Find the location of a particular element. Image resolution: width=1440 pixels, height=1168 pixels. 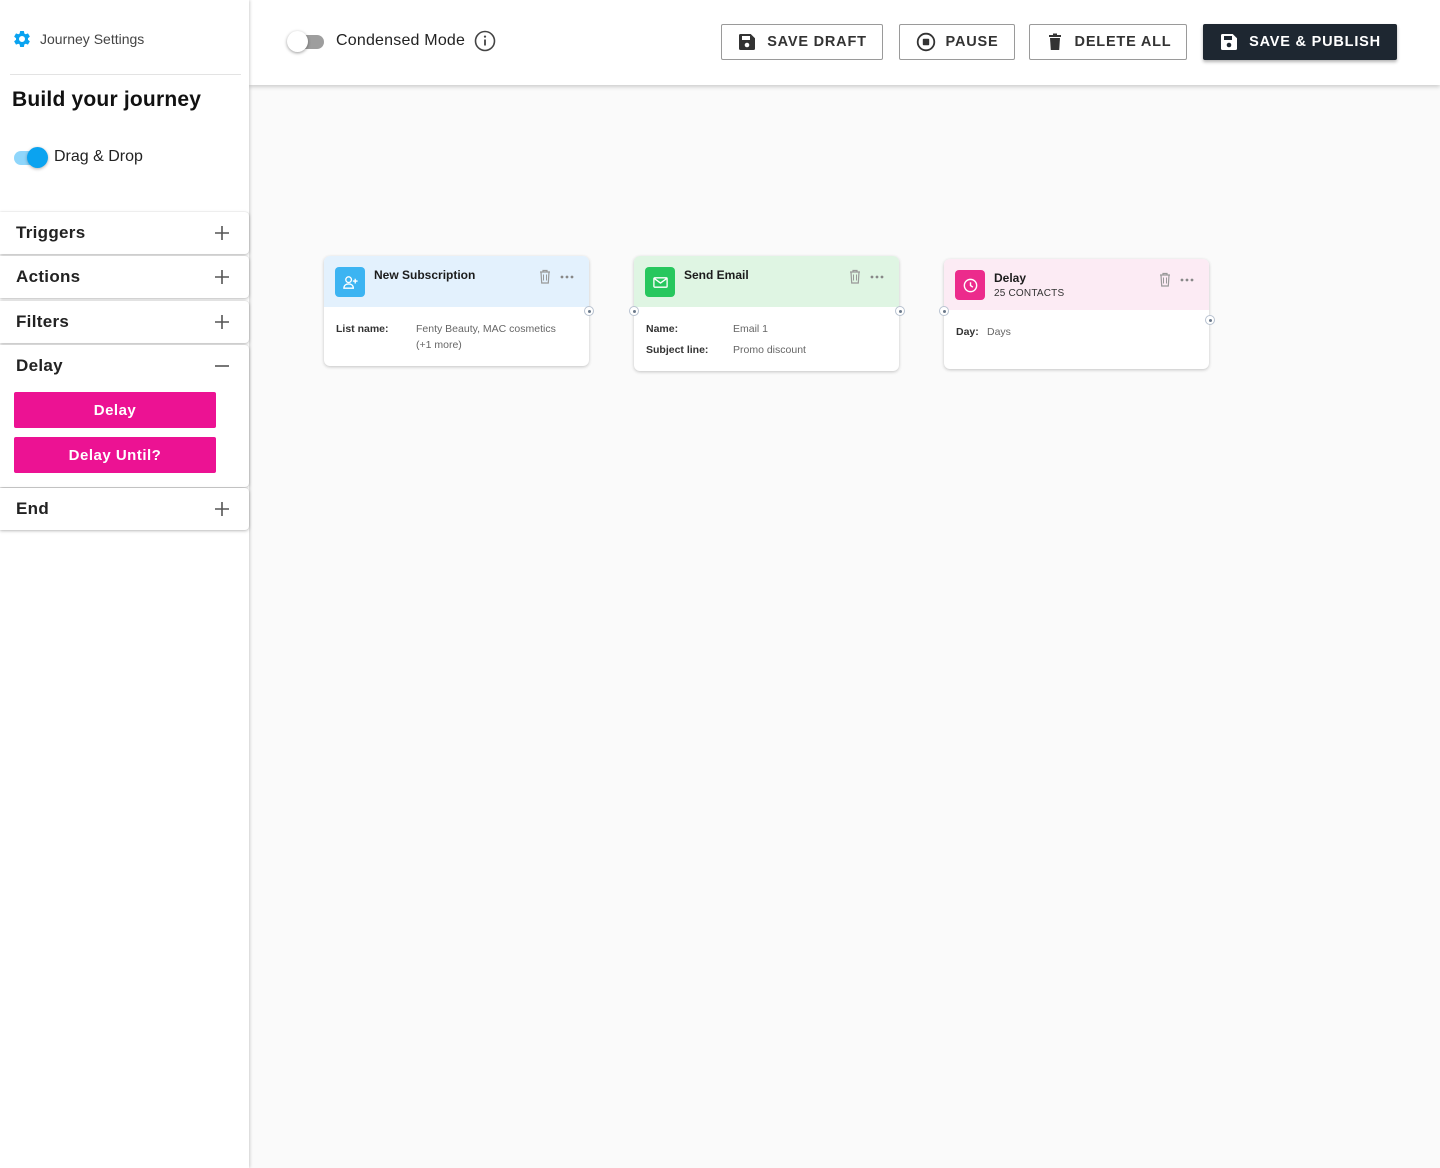

condensed-mode-row: Condensed Mode is located at coordinates (391, 41).